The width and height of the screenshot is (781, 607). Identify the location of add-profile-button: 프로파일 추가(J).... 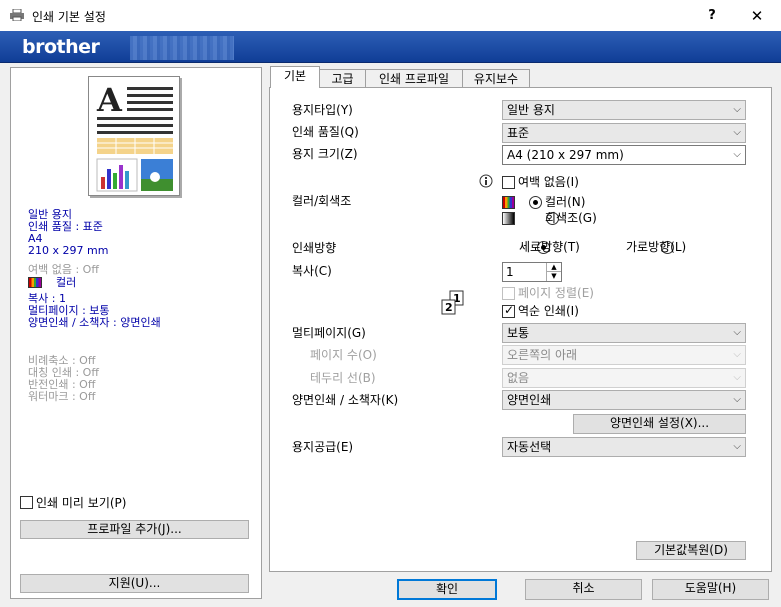
(134, 529).